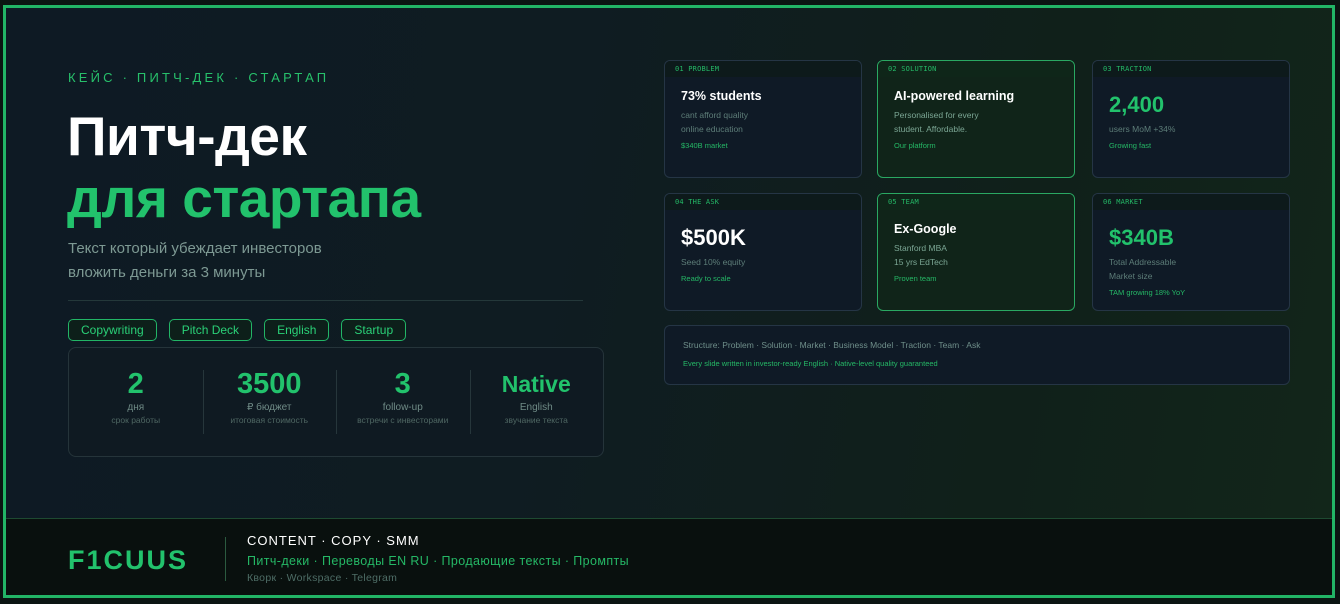 The image size is (1340, 604). What do you see at coordinates (1141, 237) in the screenshot?
I see `card-title: $340B` at bounding box center [1141, 237].